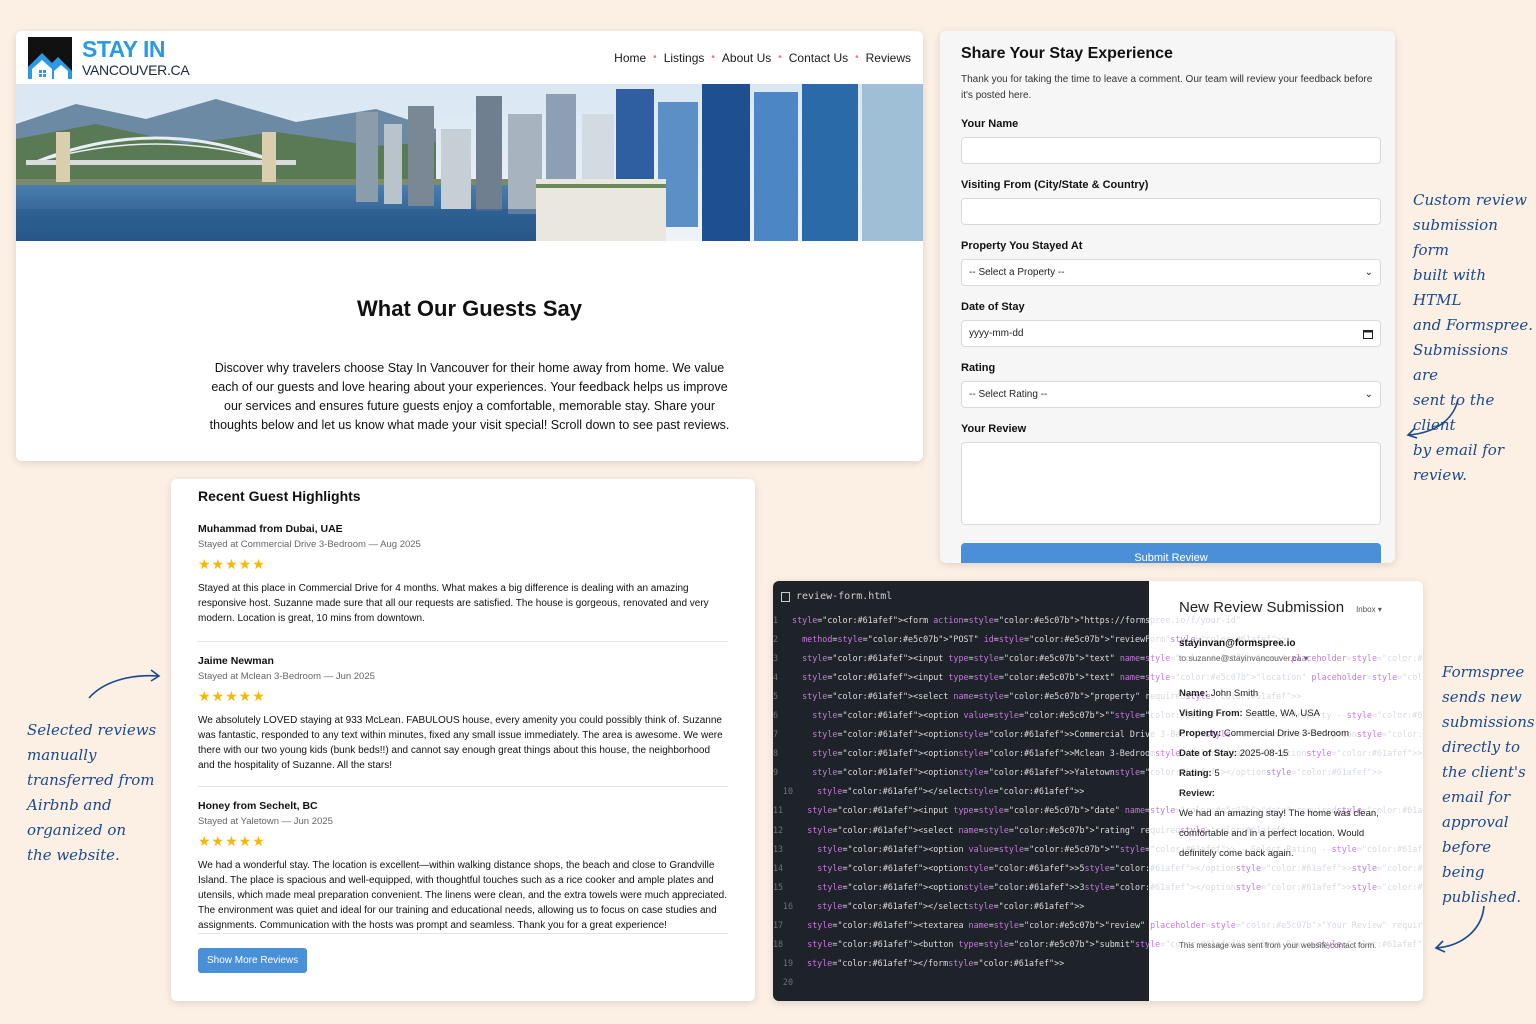  What do you see at coordinates (1470, 200) in the screenshot?
I see `annotation-line: Custom review` at bounding box center [1470, 200].